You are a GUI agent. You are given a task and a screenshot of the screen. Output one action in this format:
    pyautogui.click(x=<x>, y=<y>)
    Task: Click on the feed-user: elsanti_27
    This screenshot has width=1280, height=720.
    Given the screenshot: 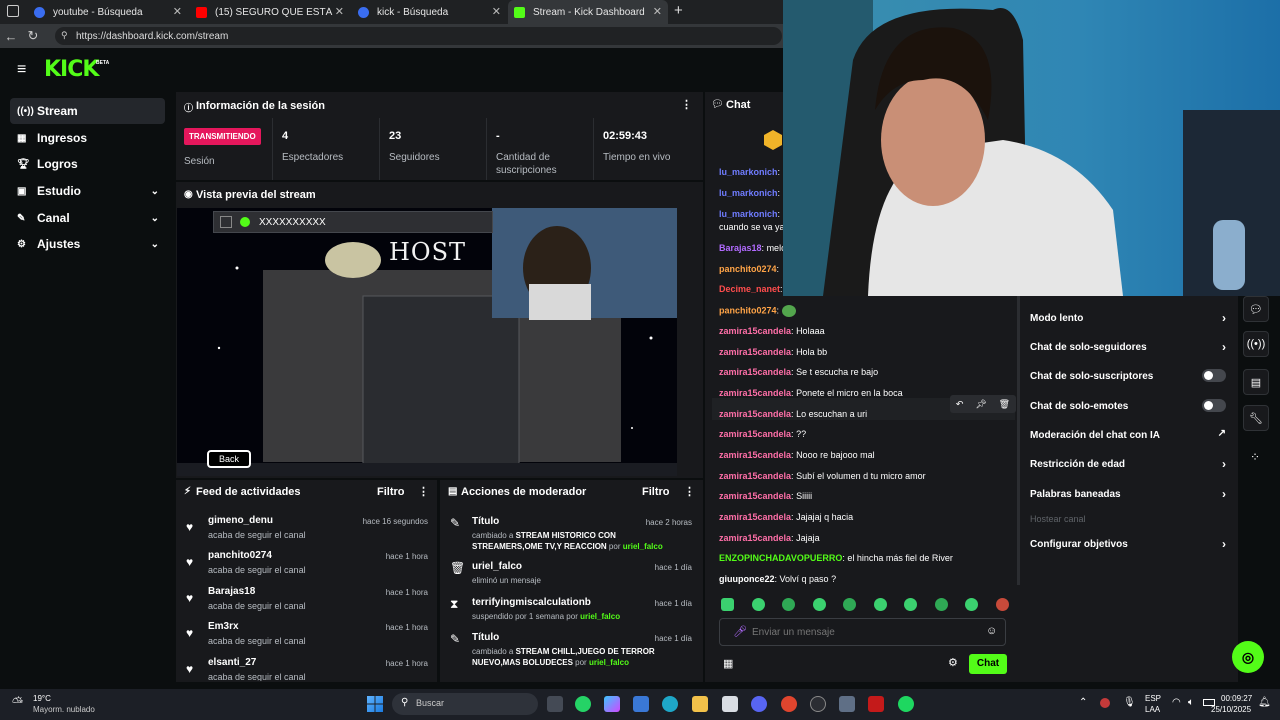 What is the action you would take?
    pyautogui.click(x=232, y=662)
    